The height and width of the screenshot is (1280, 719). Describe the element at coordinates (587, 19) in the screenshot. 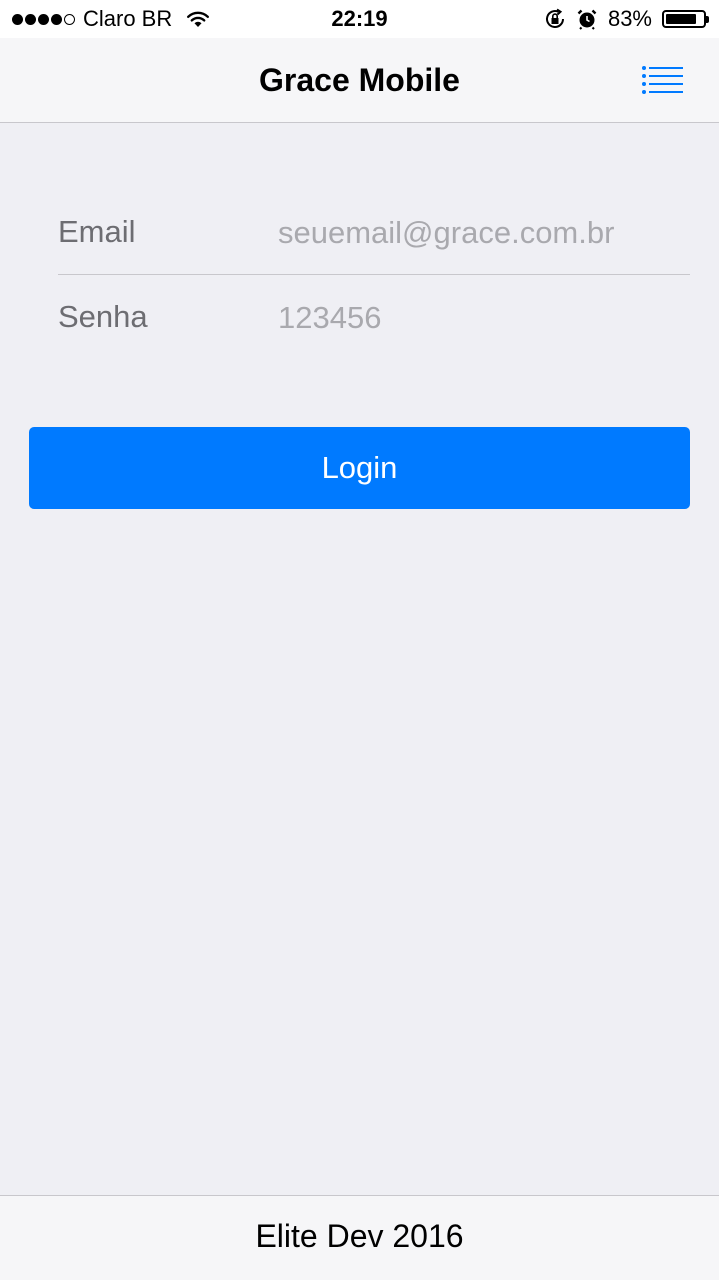

I see `alarm-icon` at that location.